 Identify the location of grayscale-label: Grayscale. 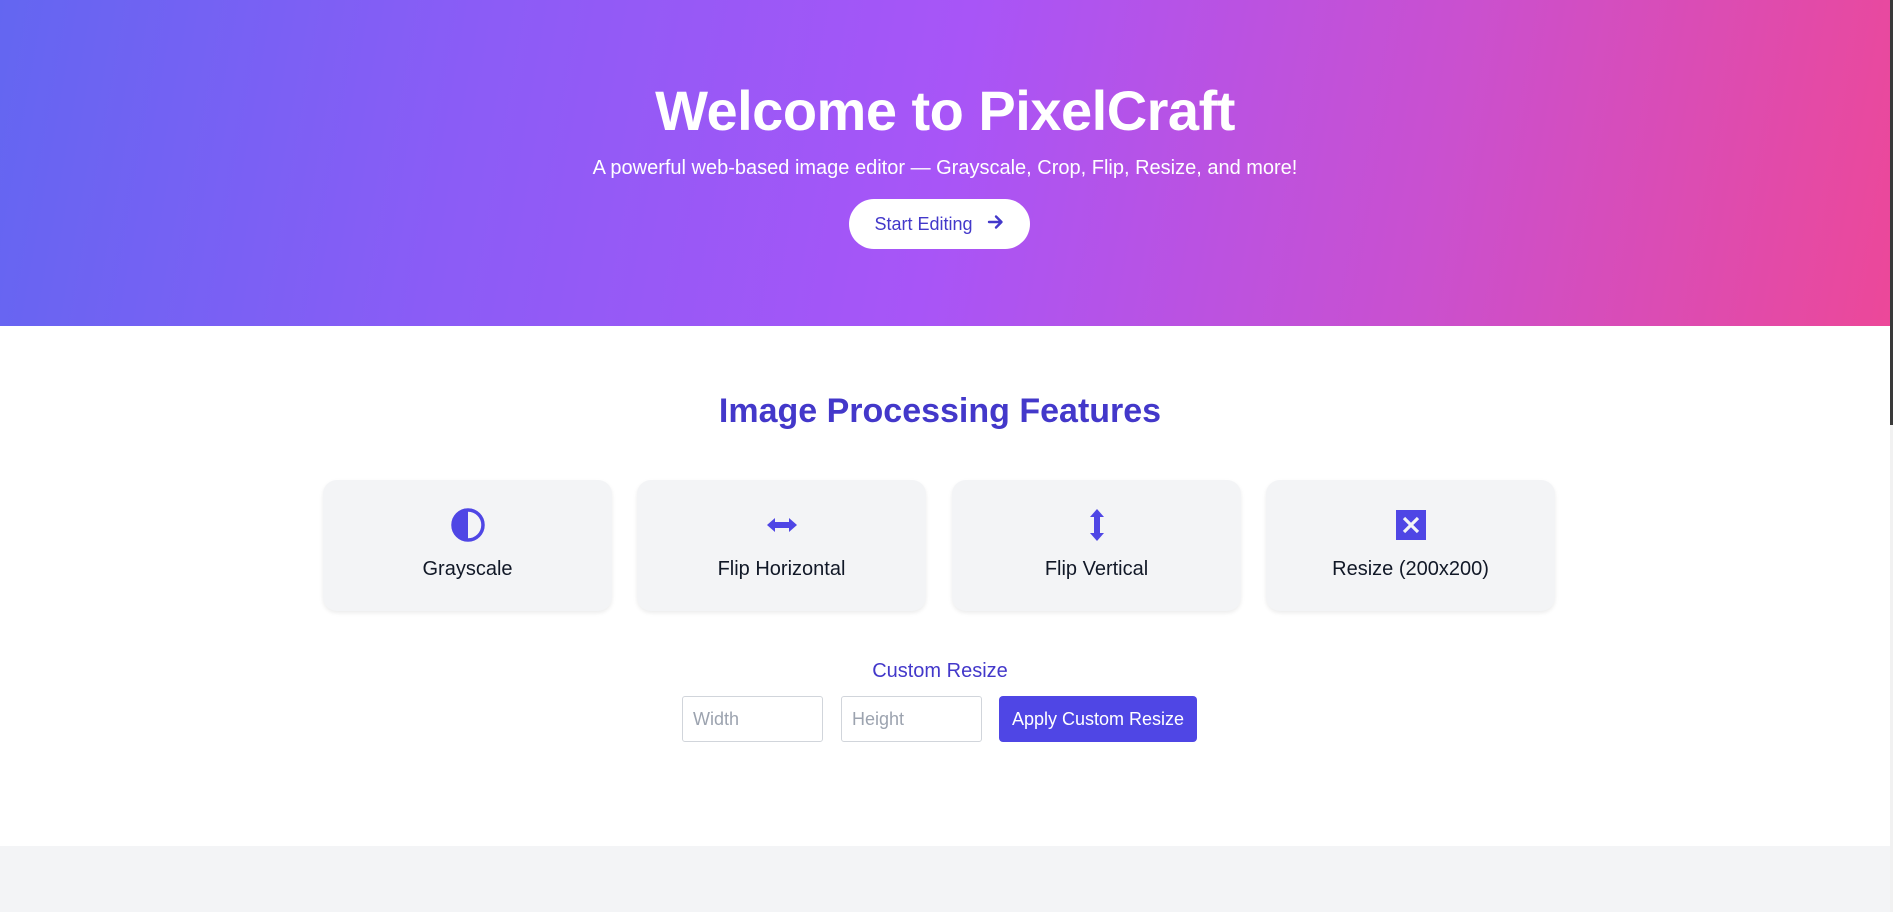
(467, 569).